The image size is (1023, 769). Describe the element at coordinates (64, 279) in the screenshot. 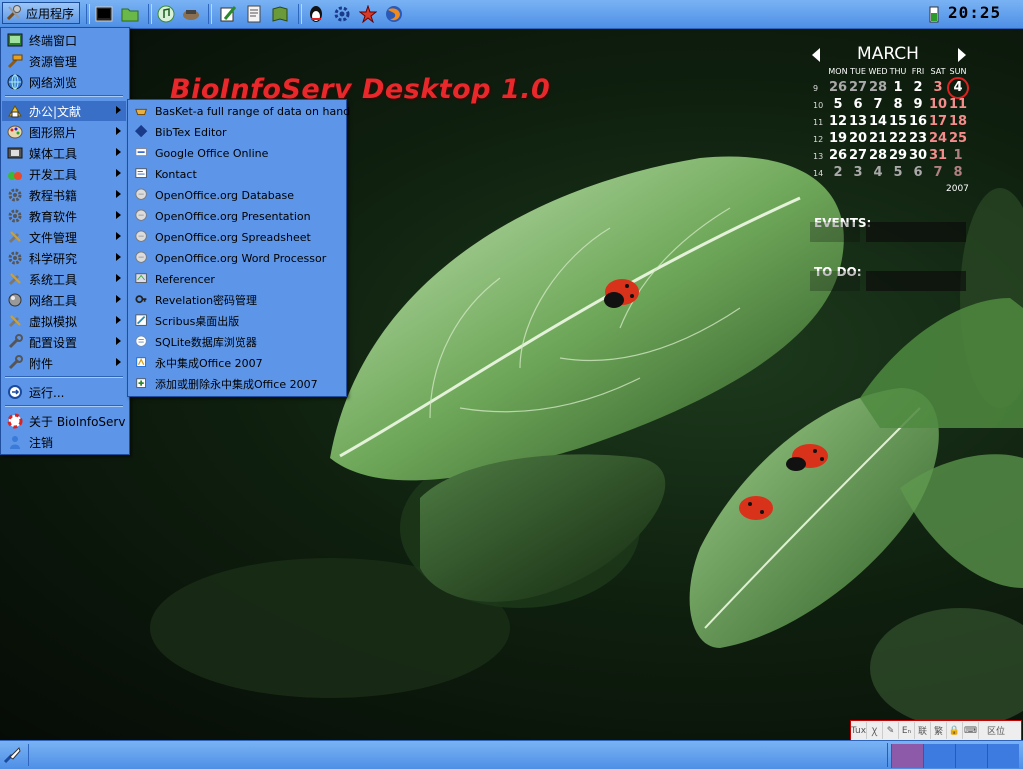

I see `menu-item-system-tools: 系统工具` at that location.